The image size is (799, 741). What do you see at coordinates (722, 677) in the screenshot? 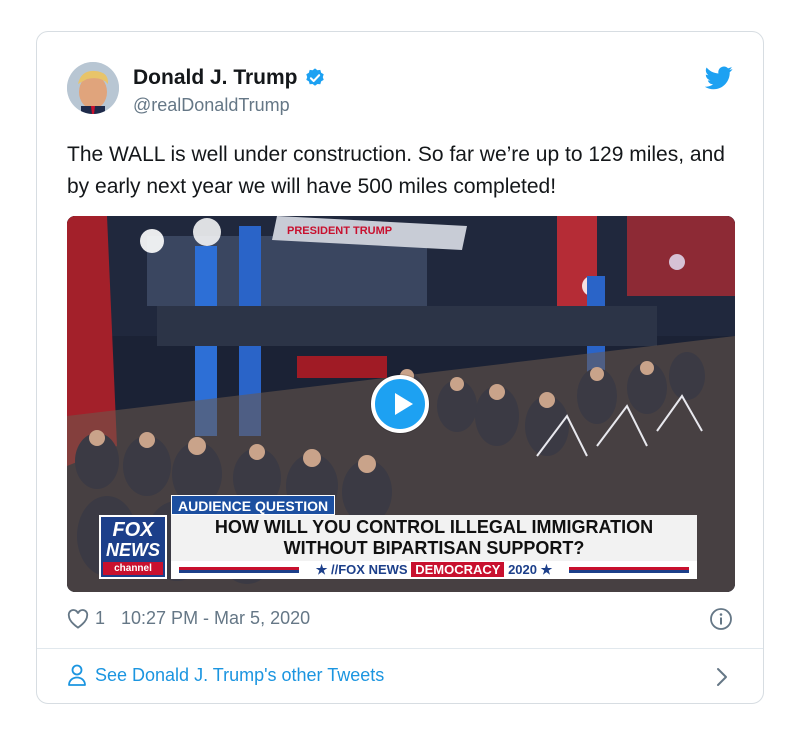
I see `chevron-right-icon` at bounding box center [722, 677].